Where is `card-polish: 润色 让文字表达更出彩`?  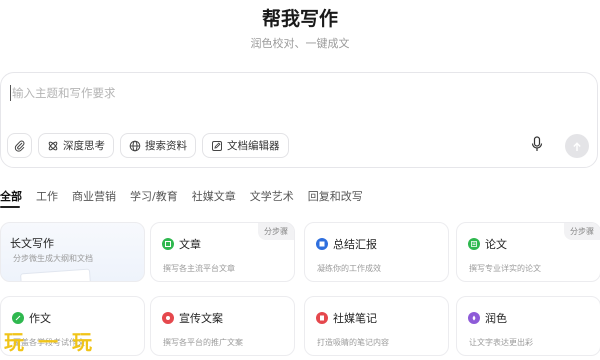
card-polish: 润色 让文字表达更出彩 is located at coordinates (528, 326).